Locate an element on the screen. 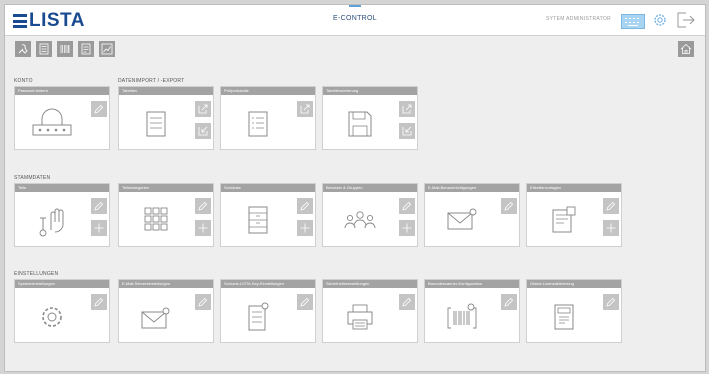 The height and width of the screenshot is (374, 709). mail-server-icon is located at coordinates (155, 318).